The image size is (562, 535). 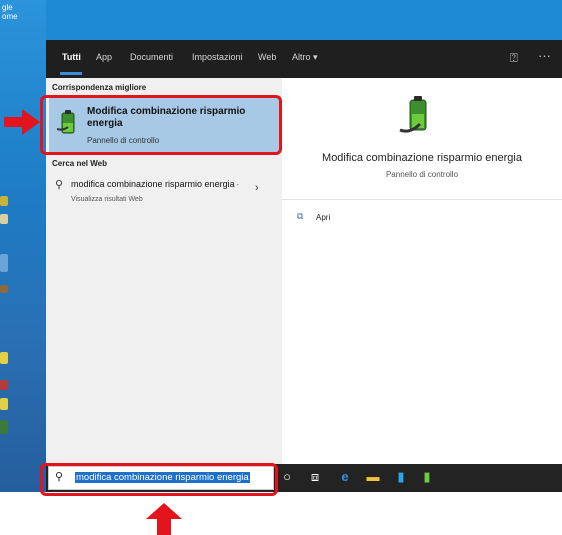 I want to click on tab-impostazioni: Impostazioni, so click(x=217, y=57).